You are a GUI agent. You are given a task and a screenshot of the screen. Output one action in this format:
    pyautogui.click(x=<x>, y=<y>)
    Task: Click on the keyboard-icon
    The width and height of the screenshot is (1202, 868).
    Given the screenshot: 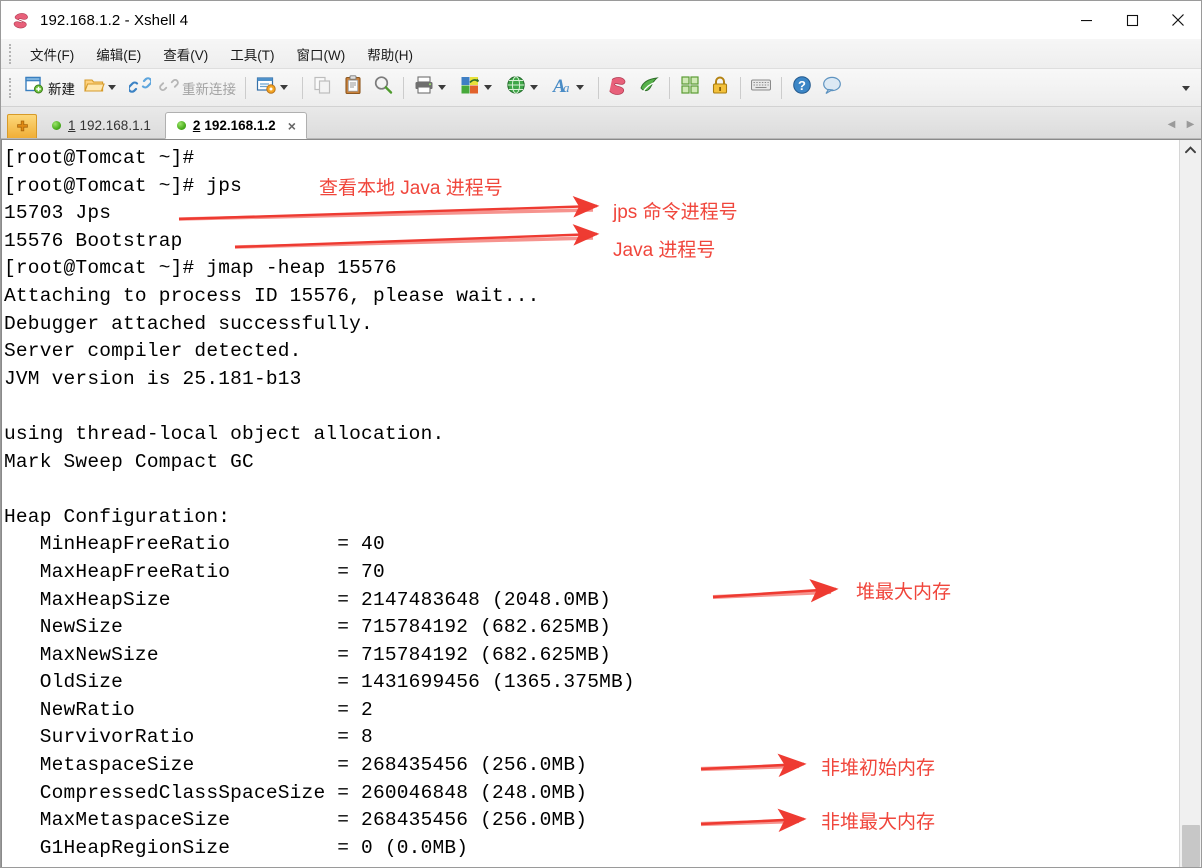 What is the action you would take?
    pyautogui.click(x=761, y=87)
    